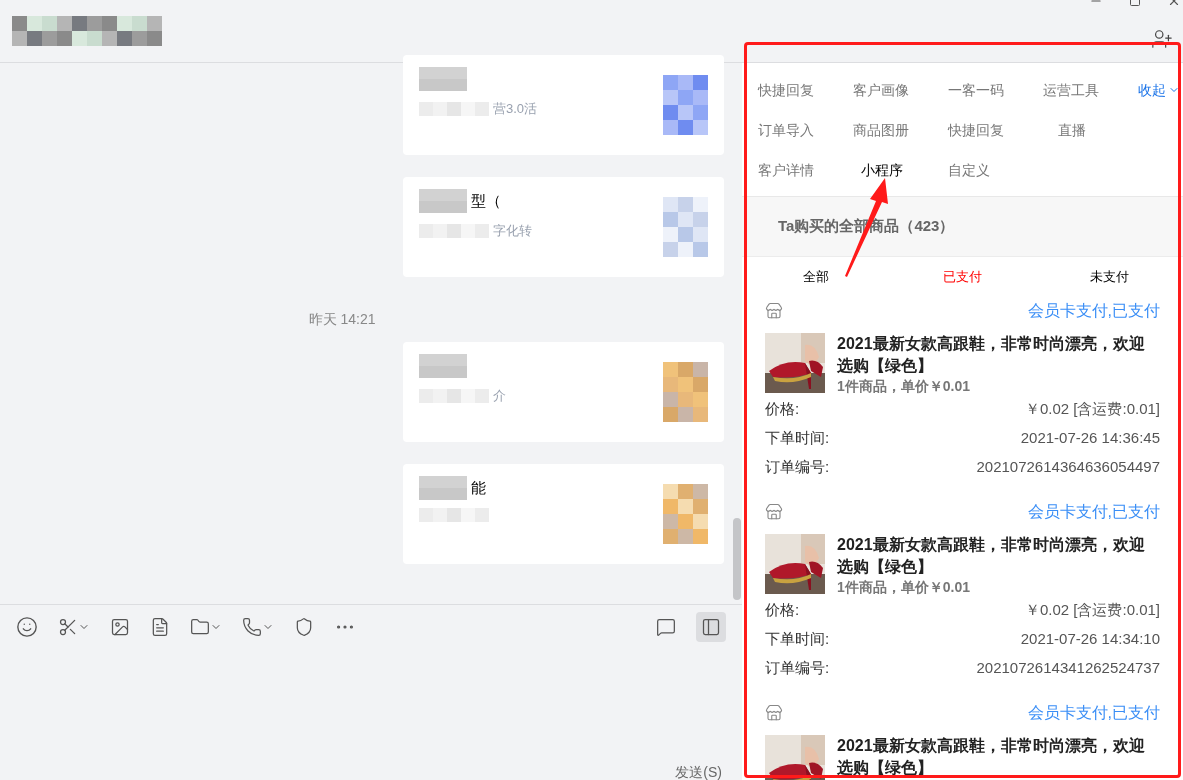 Image resolution: width=1183 pixels, height=780 pixels. I want to click on field-value: 2021-07-26 14:36:45, so click(1090, 438).